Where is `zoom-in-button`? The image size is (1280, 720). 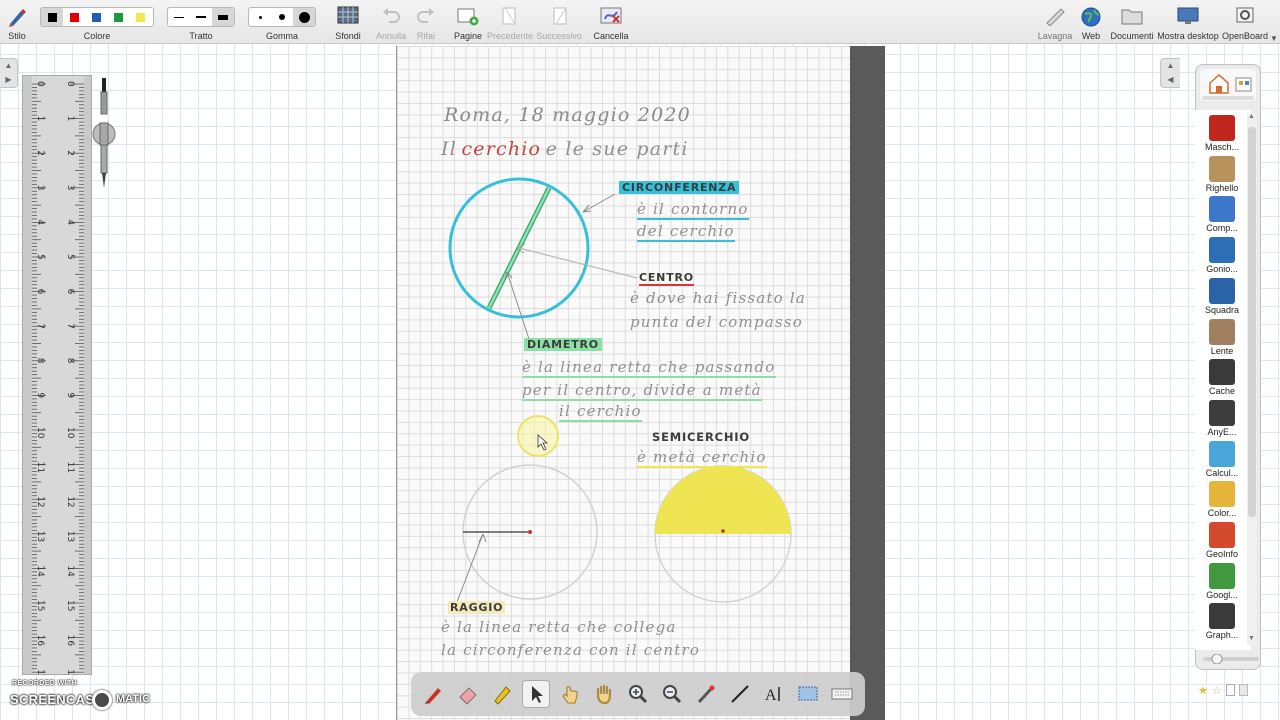 zoom-in-button is located at coordinates (638, 694).